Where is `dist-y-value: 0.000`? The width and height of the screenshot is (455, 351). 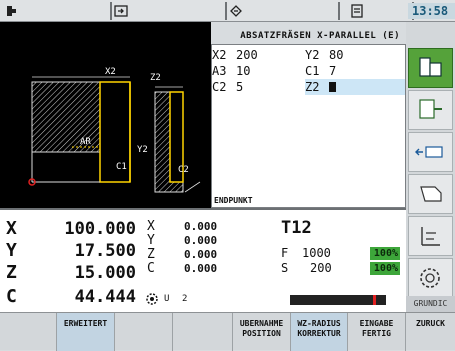 dist-y-value: 0.000 is located at coordinates (201, 240).